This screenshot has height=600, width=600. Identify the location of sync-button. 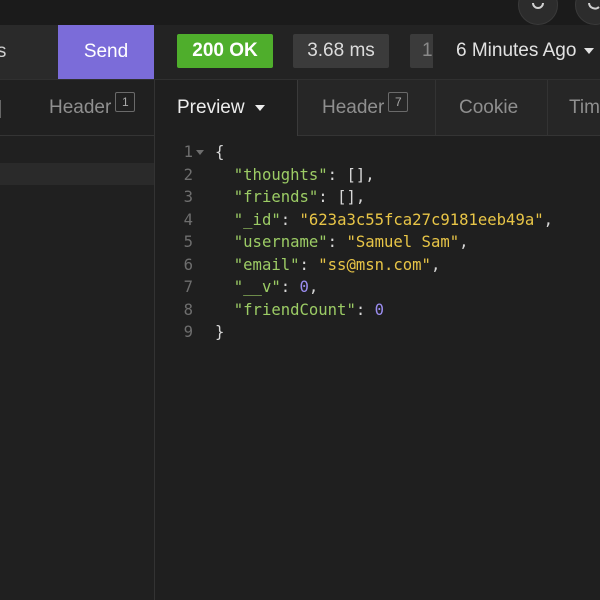
(587, 12).